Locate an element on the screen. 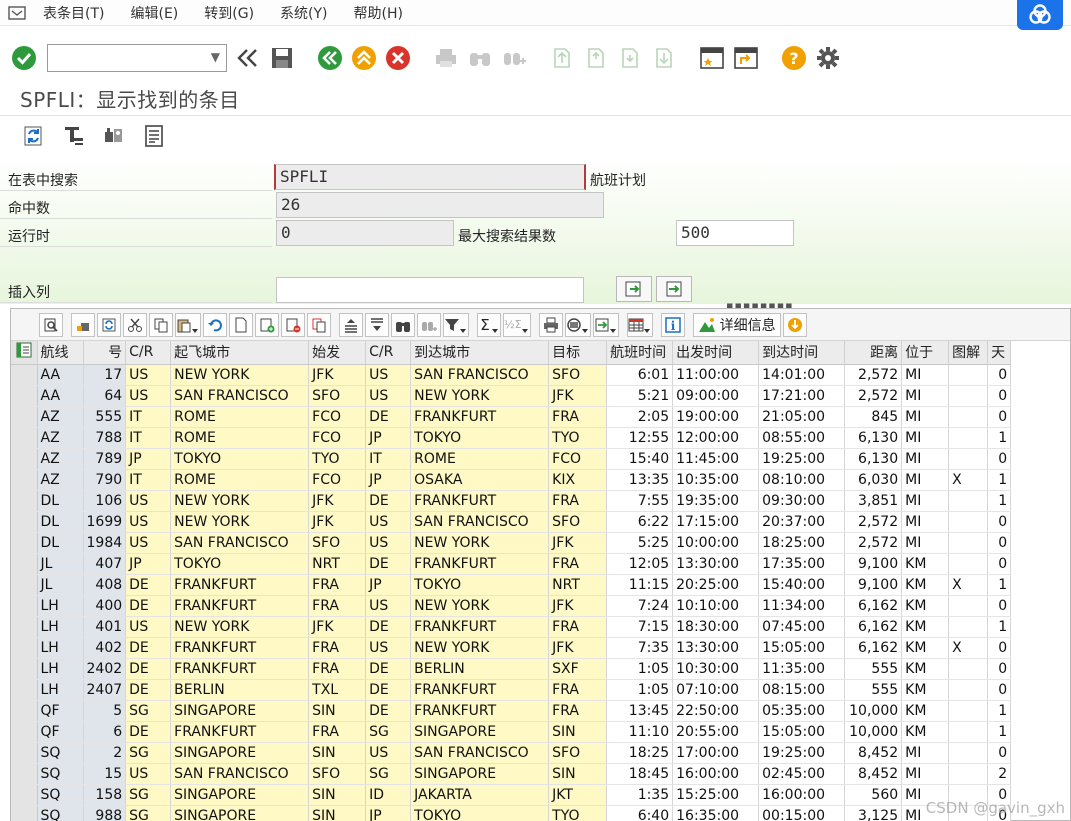 Image resolution: width=1071 pixels, height=821 pixels. table-cell: 05:35:00 is located at coordinates (802, 711).